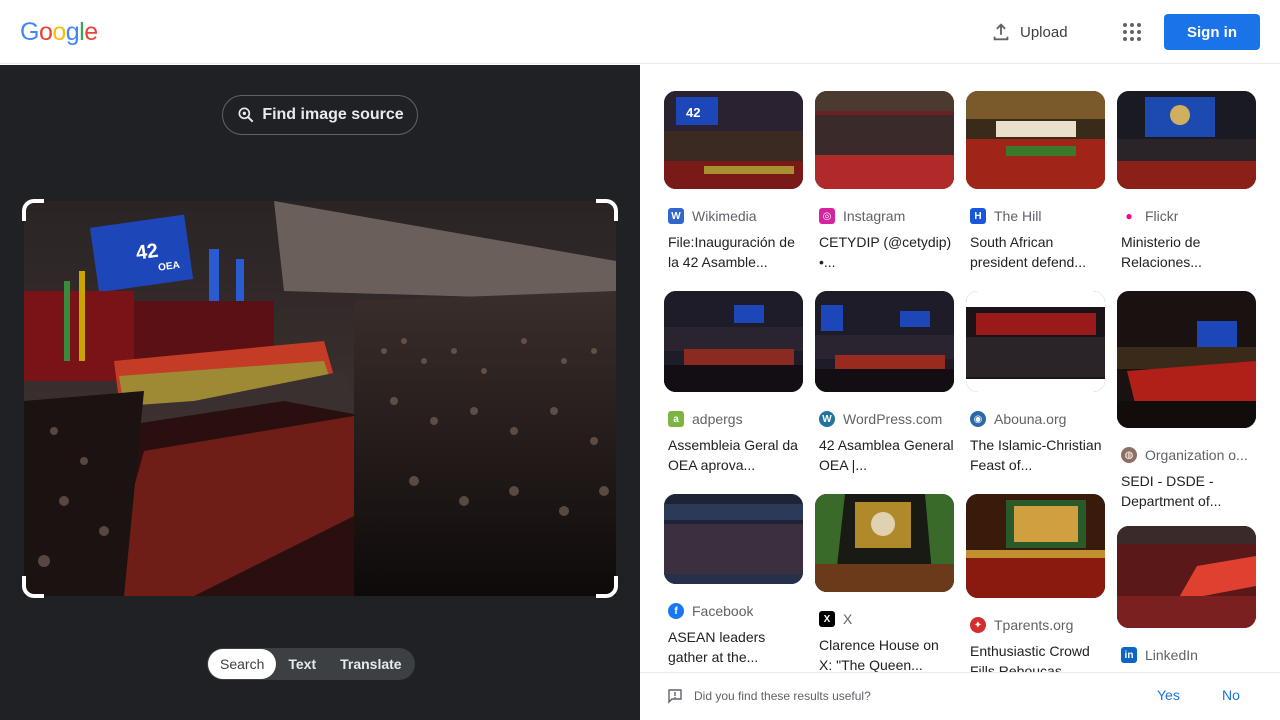 The image size is (1280, 720). I want to click on crop-handle-bottom-left, so click(33, 587).